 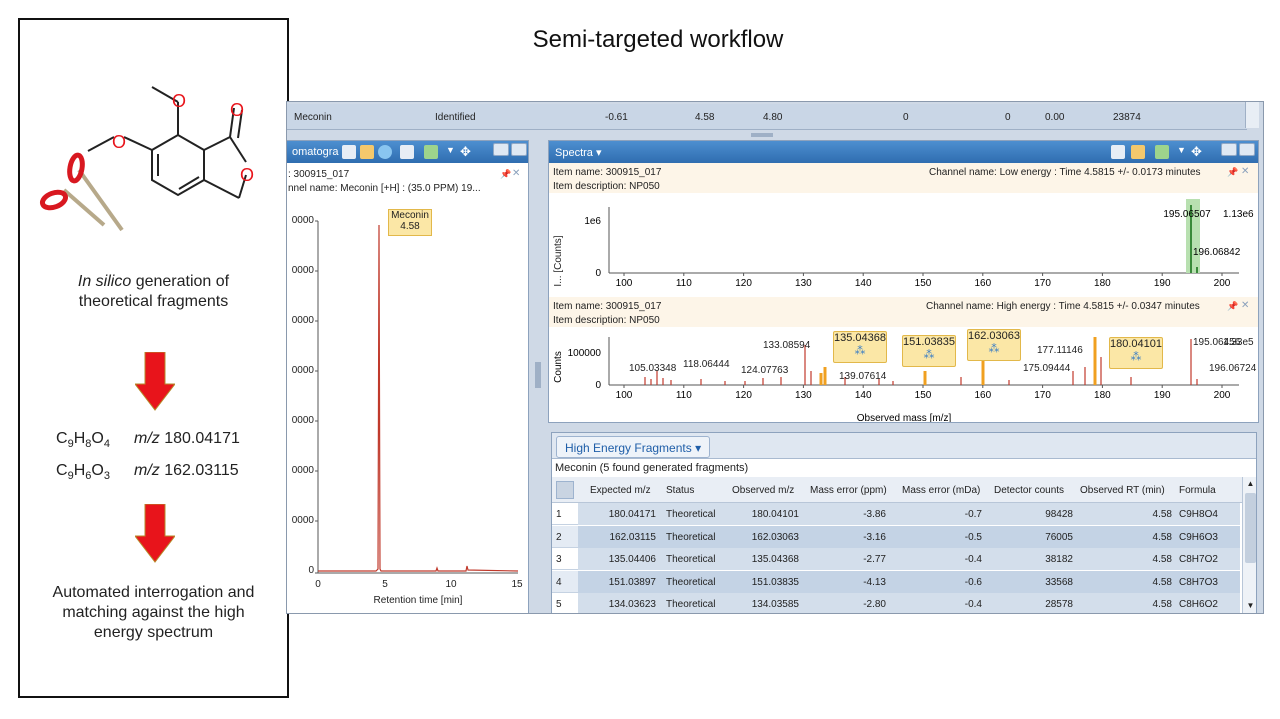 I want to click on column-header: Expected m/z, so click(x=620, y=490).